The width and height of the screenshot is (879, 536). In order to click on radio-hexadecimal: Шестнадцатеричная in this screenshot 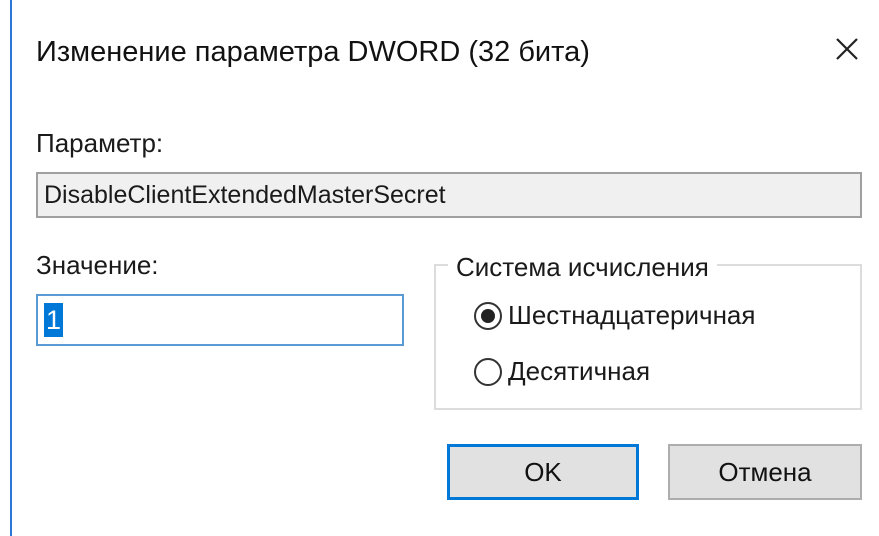, I will do `click(614, 315)`.